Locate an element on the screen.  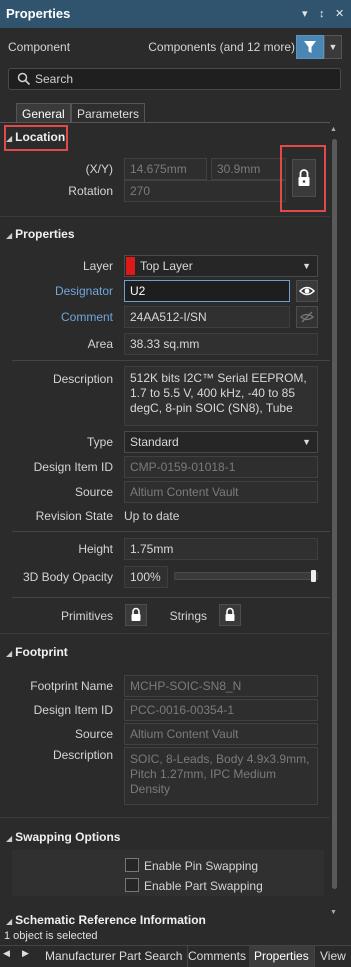
footprint-source-field: Altium Content Vault is located at coordinates (221, 734).